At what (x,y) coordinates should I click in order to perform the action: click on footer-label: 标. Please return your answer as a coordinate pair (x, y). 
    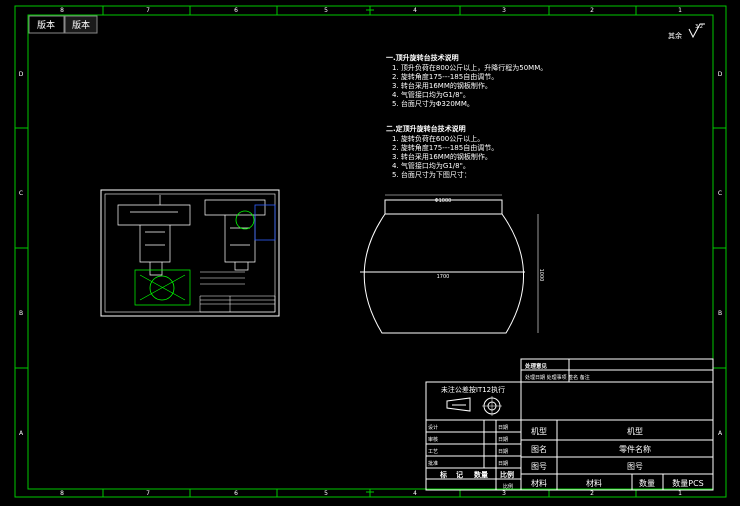
    Looking at the image, I should click on (443, 474).